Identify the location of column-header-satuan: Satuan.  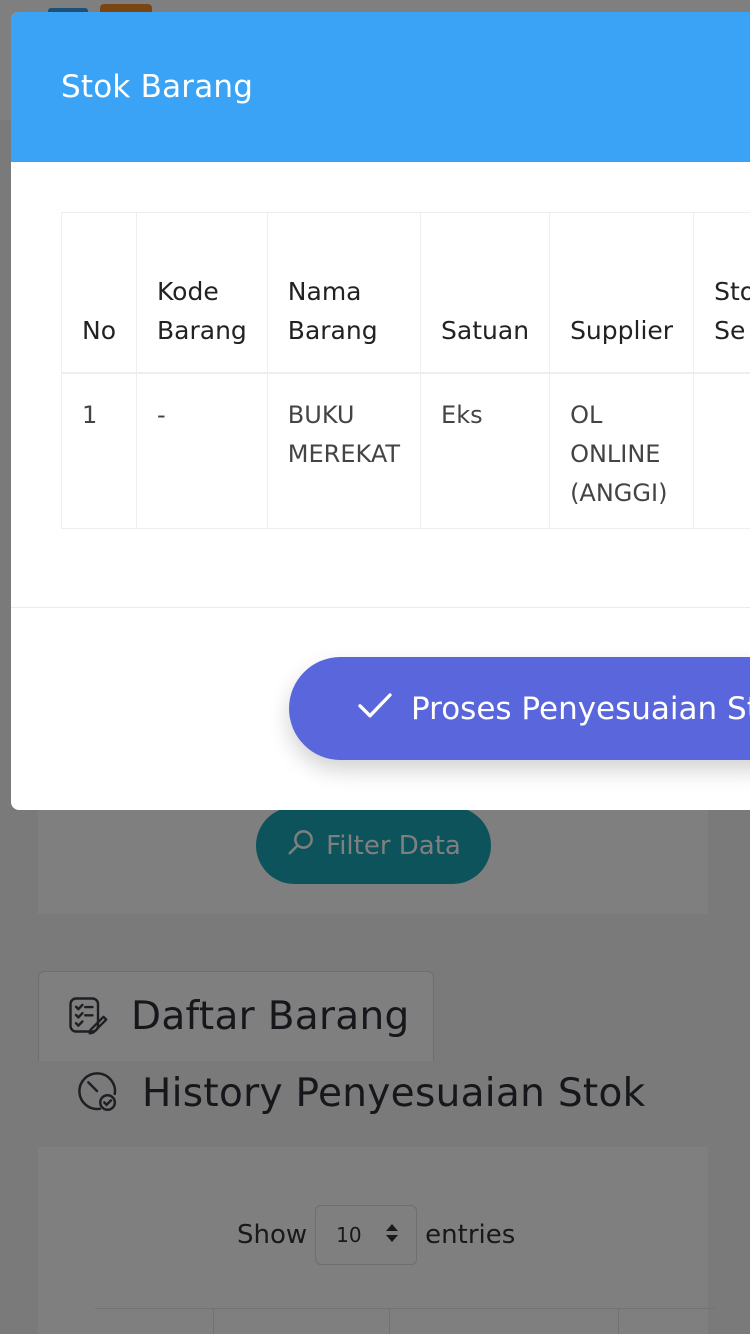
(485, 293).